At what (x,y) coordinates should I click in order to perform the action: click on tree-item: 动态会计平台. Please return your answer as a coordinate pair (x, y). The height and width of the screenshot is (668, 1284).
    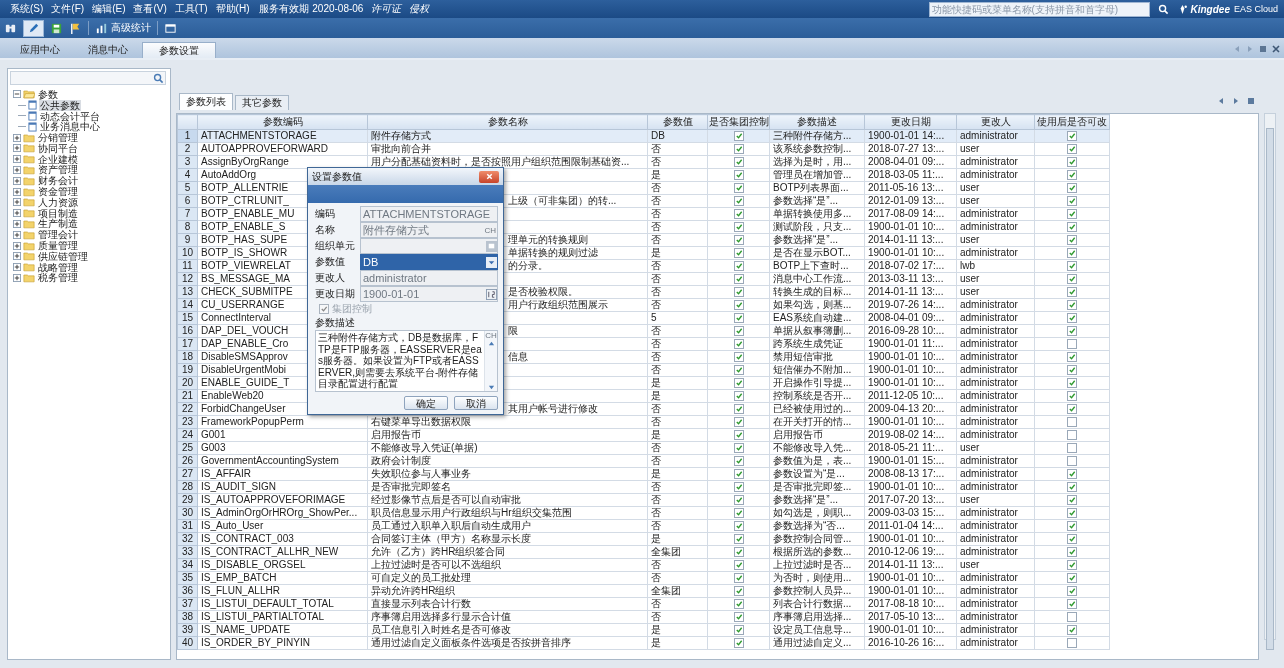
    Looking at the image, I should click on (70, 116).